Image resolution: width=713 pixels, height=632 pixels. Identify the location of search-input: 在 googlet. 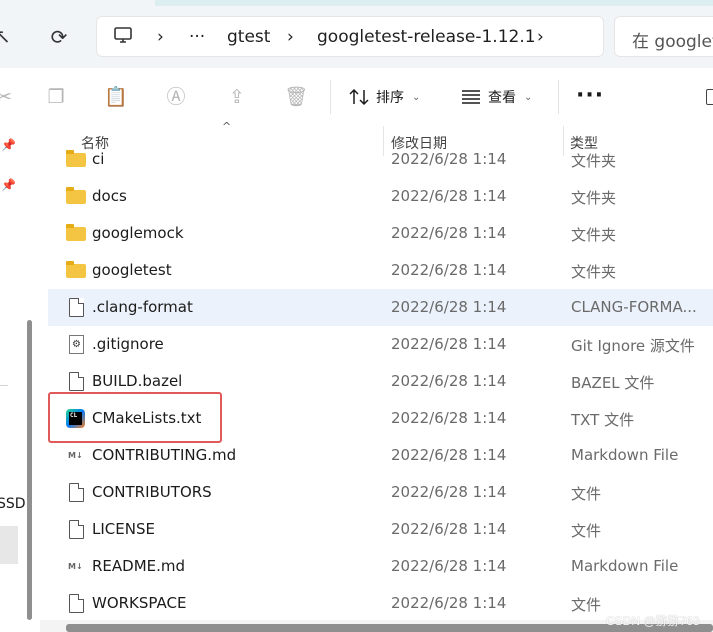
(663, 36).